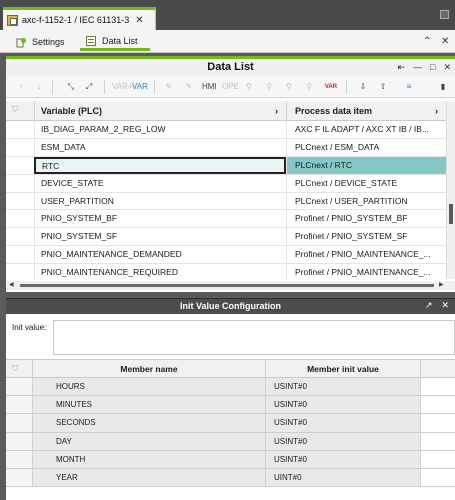  What do you see at coordinates (12, 20) in the screenshot?
I see `controller-chip-icon` at bounding box center [12, 20].